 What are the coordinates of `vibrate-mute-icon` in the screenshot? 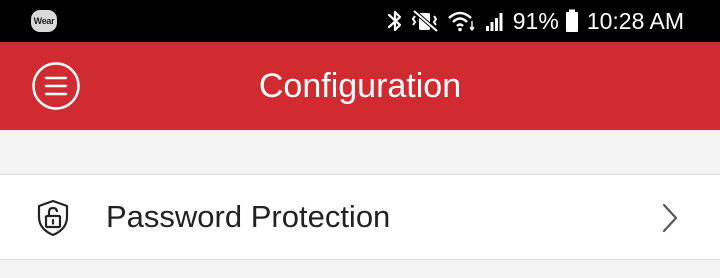 It's located at (425, 21).